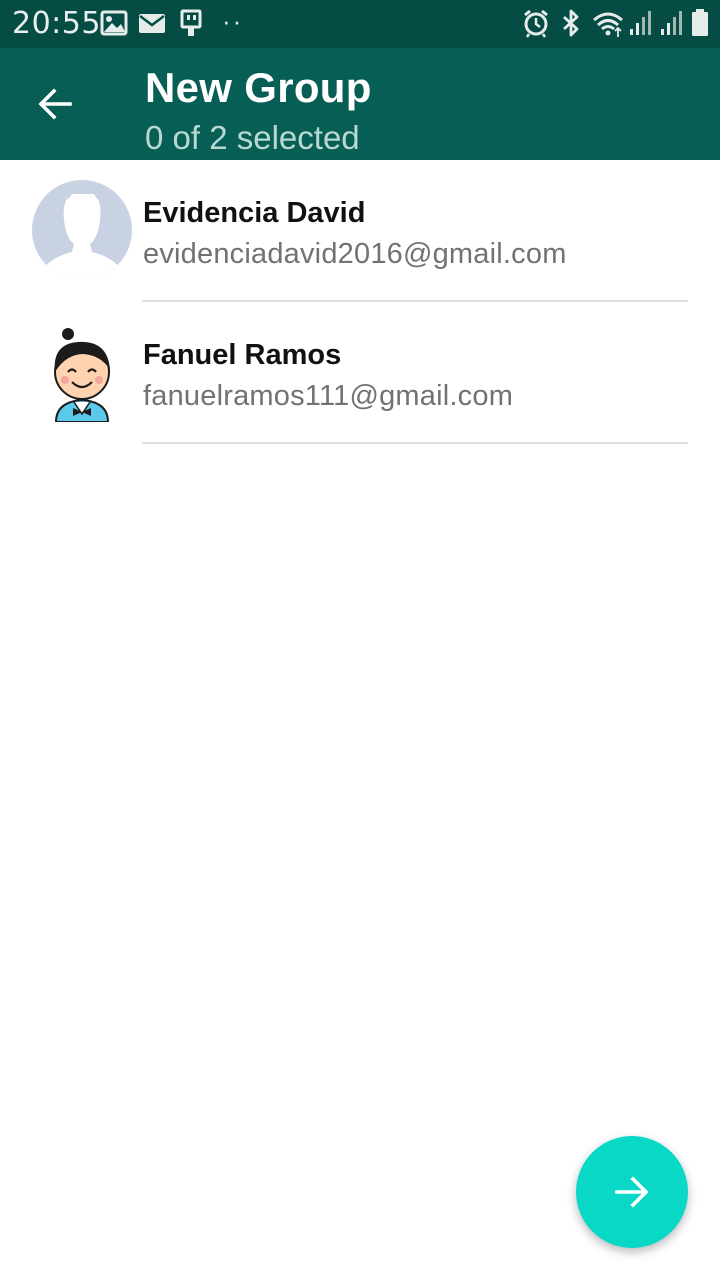 The image size is (720, 1280). I want to click on bluetooth-icon, so click(571, 23).